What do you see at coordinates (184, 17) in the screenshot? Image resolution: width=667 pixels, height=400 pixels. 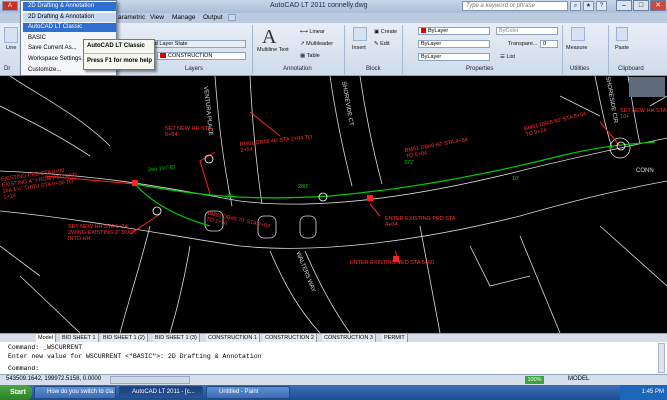 I see `tab-manage: Manage` at bounding box center [184, 17].